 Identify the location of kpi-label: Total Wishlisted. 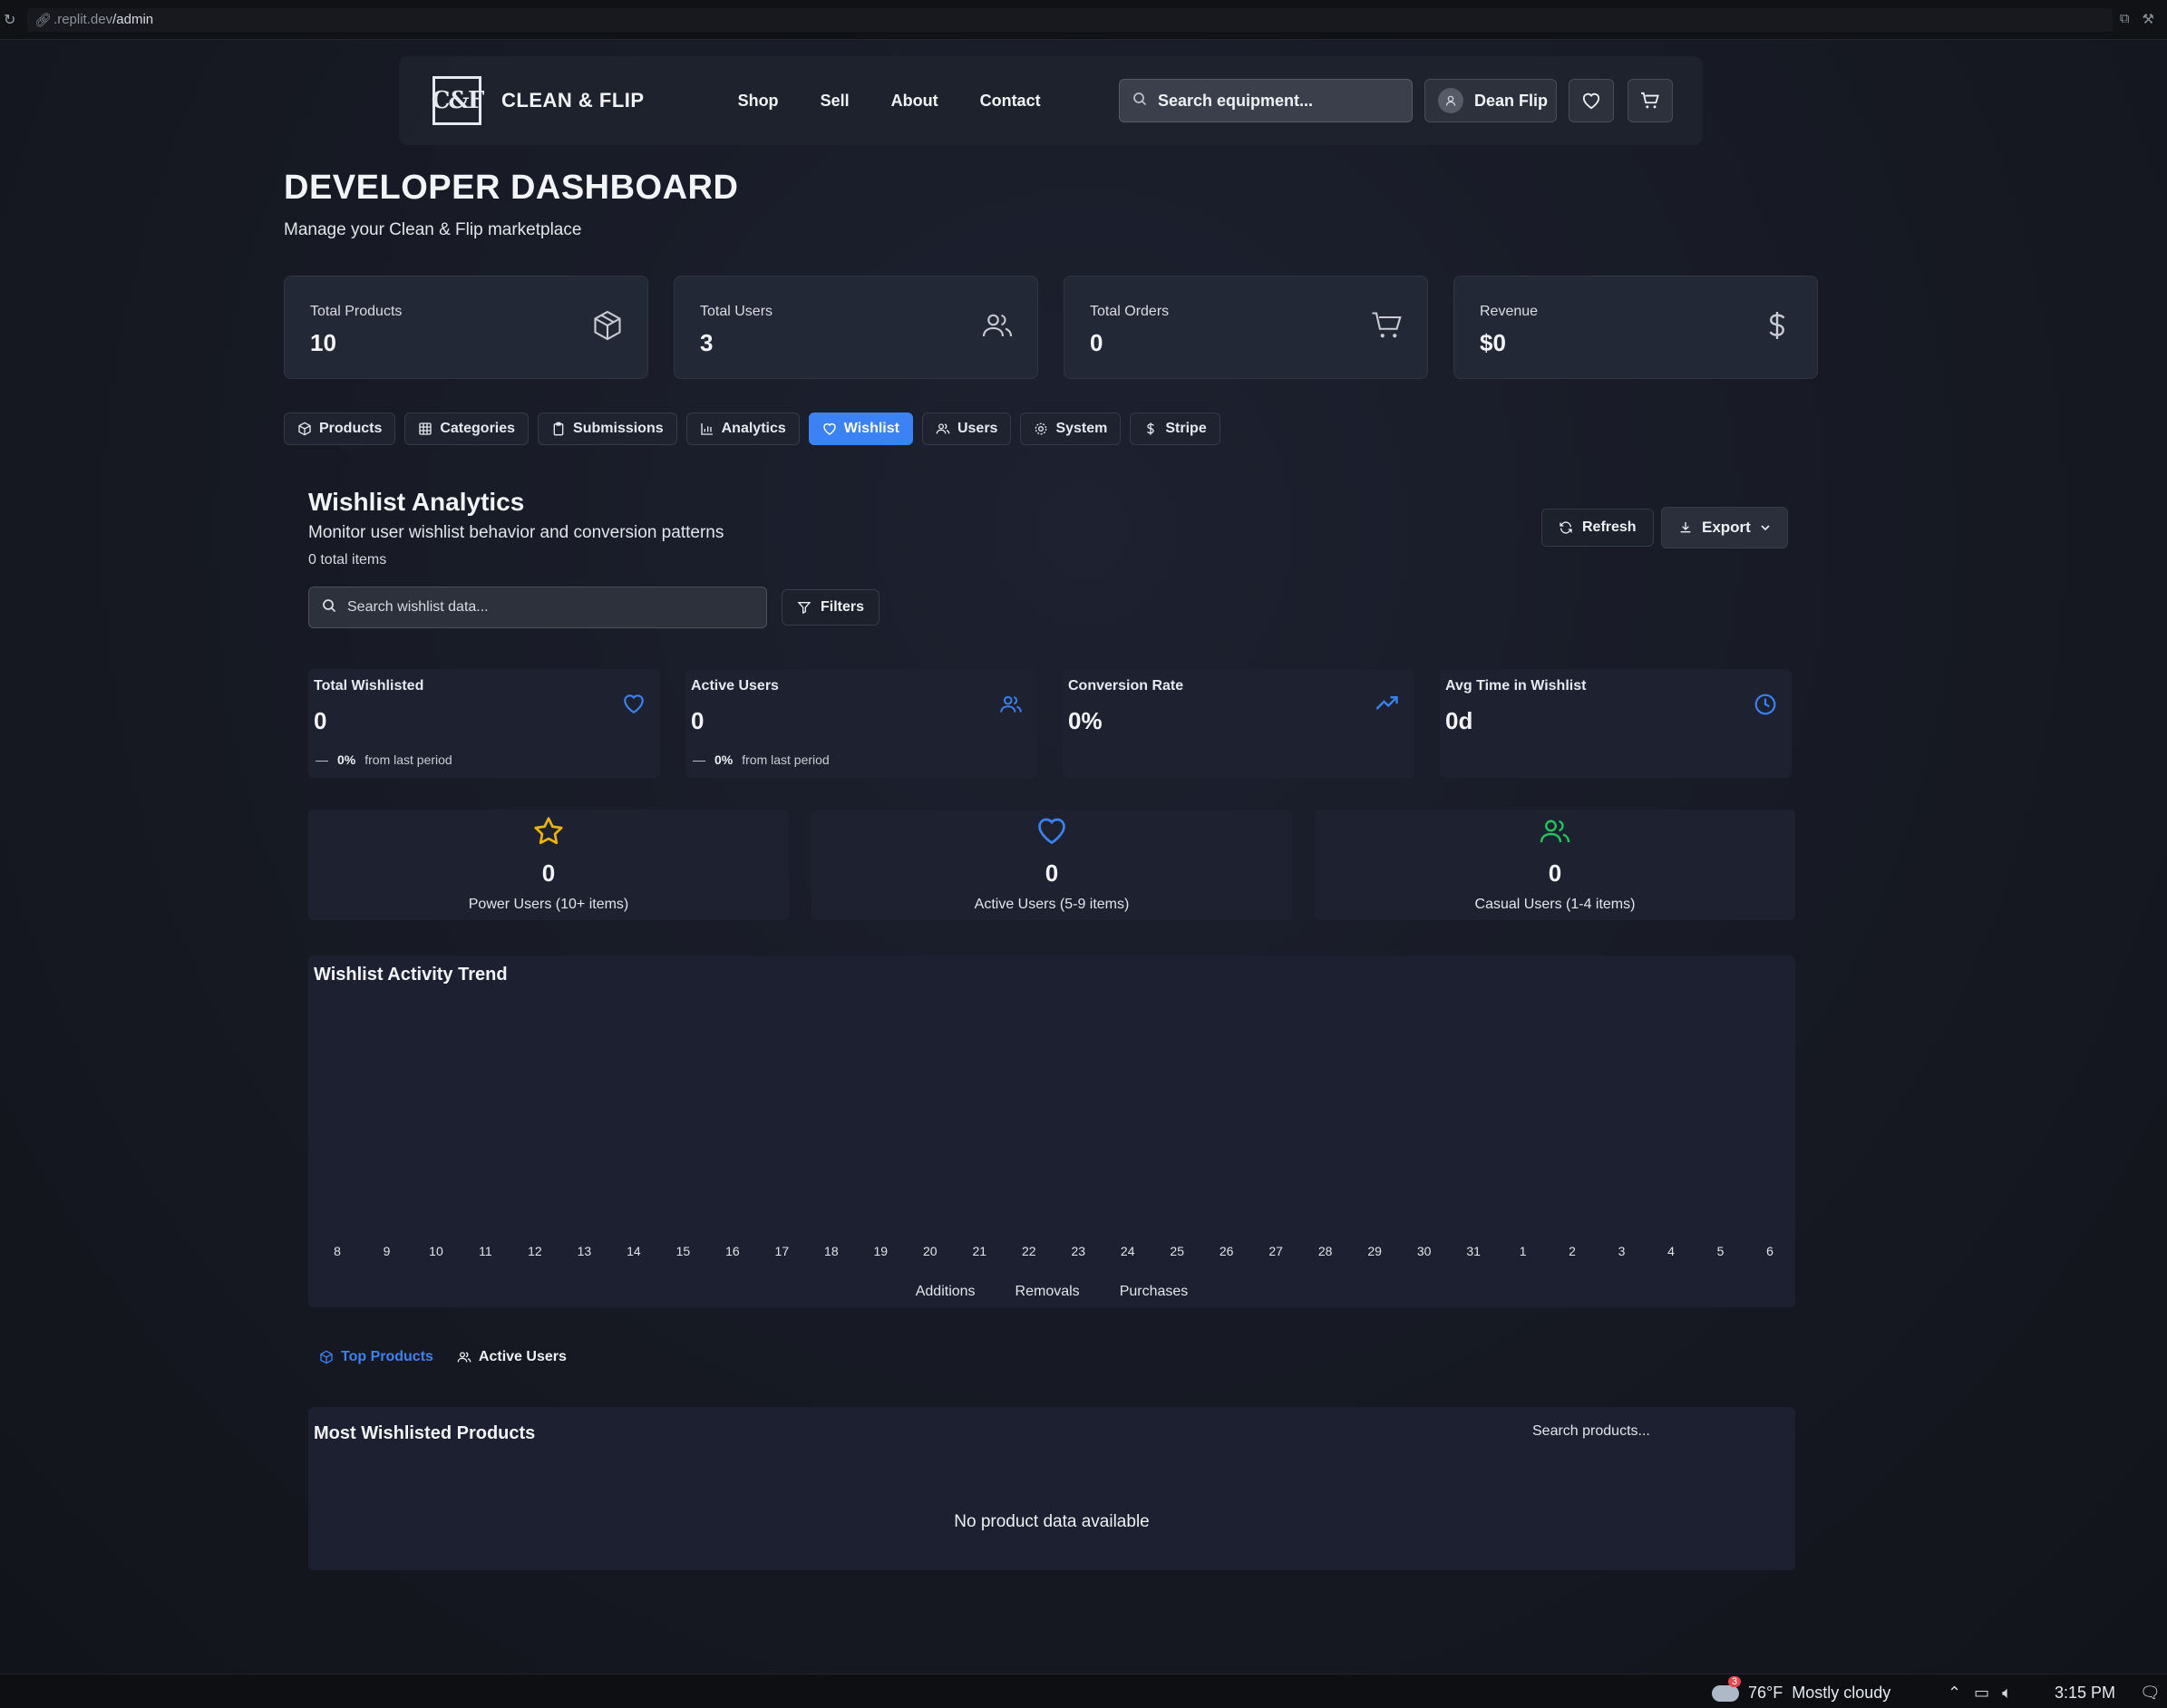
(369, 686).